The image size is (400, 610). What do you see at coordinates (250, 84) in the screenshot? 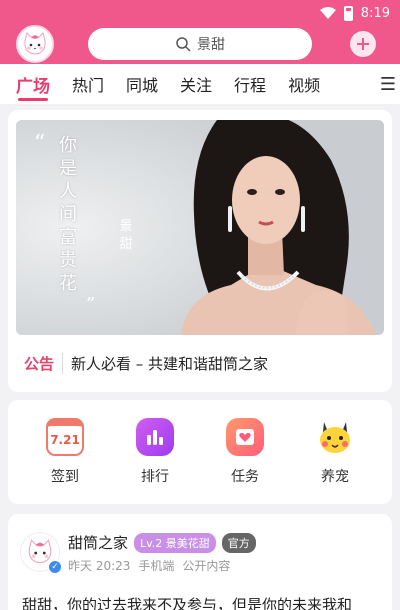
I see `tab-schedule: 行程` at bounding box center [250, 84].